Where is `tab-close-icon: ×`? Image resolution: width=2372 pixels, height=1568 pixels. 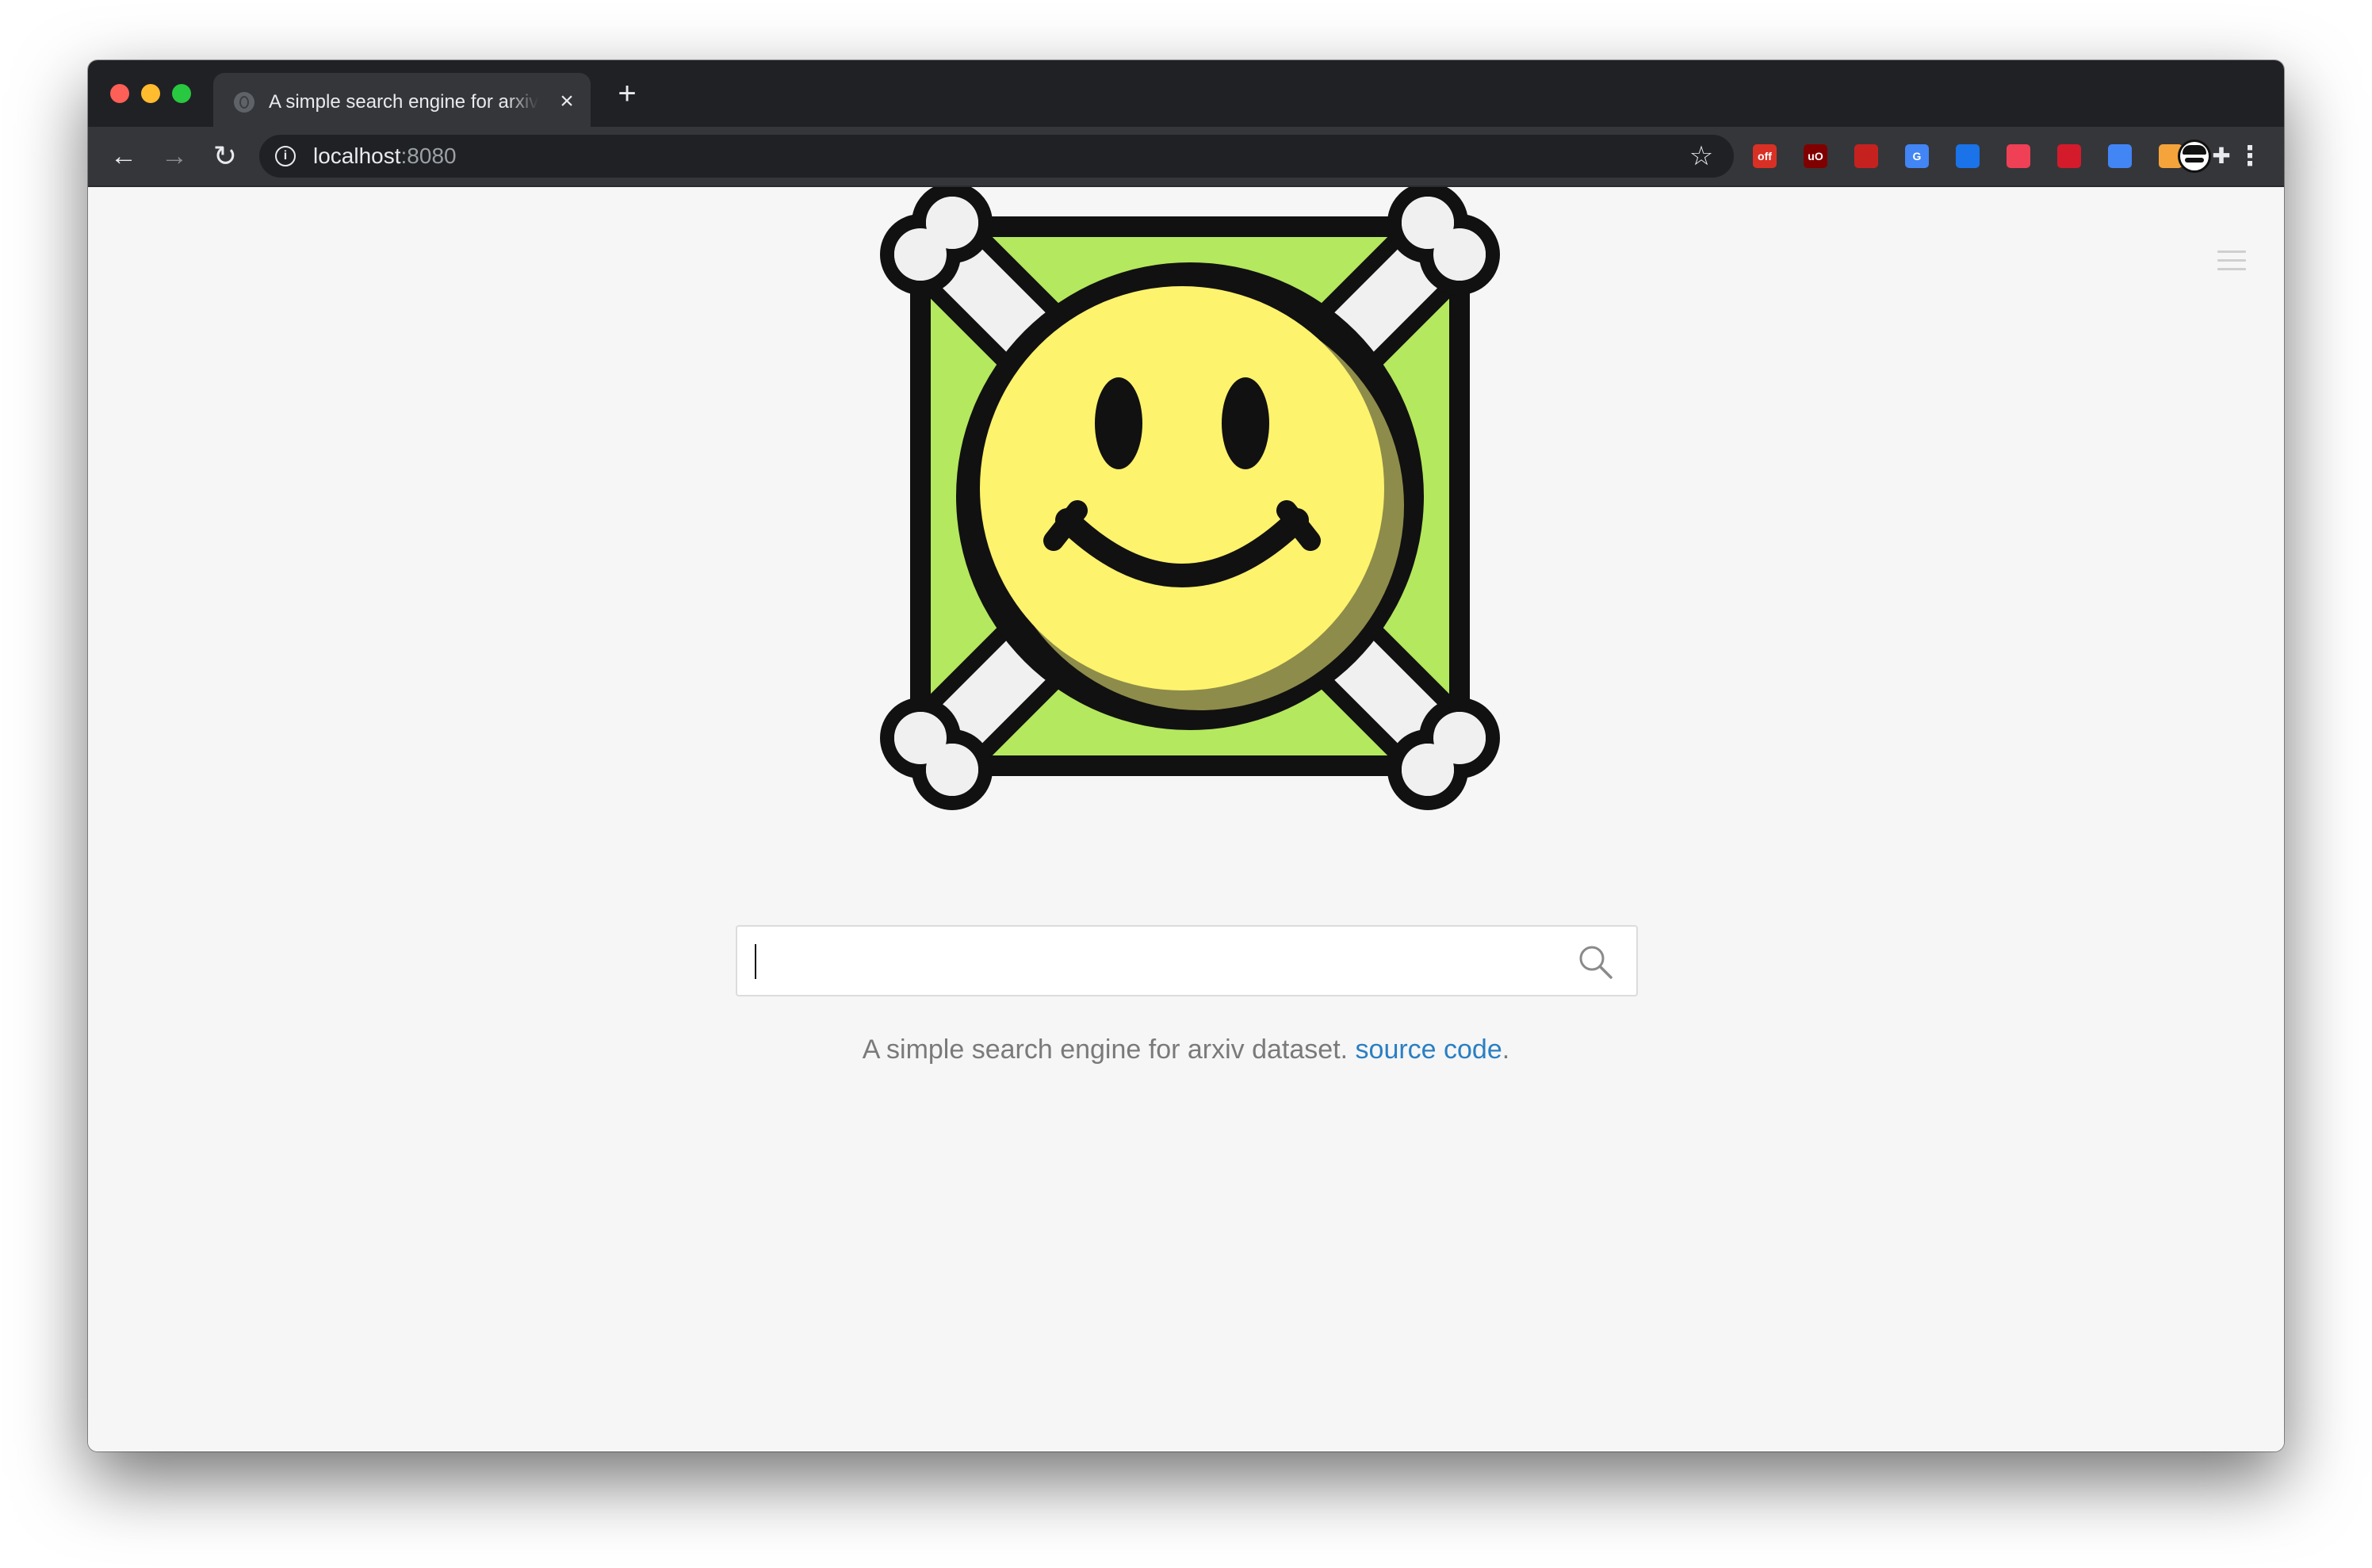
tab-close-icon: × is located at coordinates (567, 102).